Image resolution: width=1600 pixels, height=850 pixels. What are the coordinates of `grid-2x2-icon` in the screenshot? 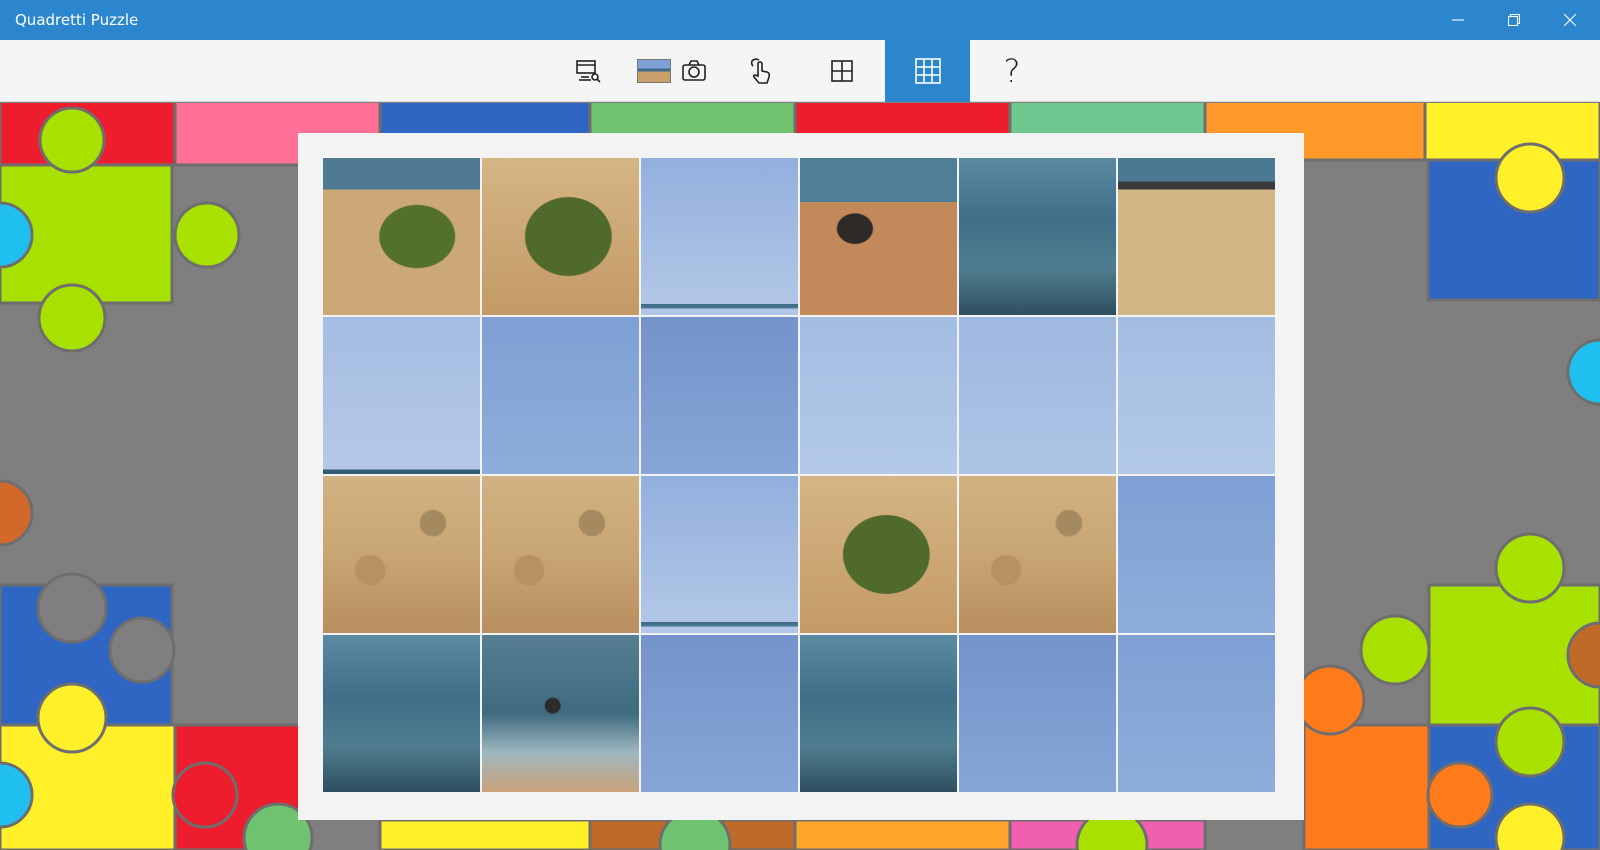 It's located at (842, 71).